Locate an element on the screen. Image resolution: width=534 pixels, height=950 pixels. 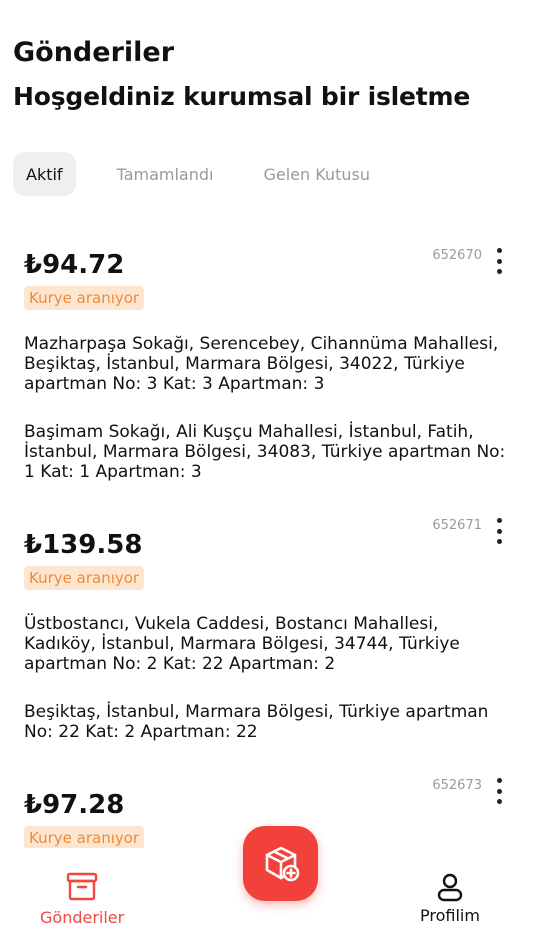
nav-shipments-label: Gönderiler is located at coordinates (82, 917).